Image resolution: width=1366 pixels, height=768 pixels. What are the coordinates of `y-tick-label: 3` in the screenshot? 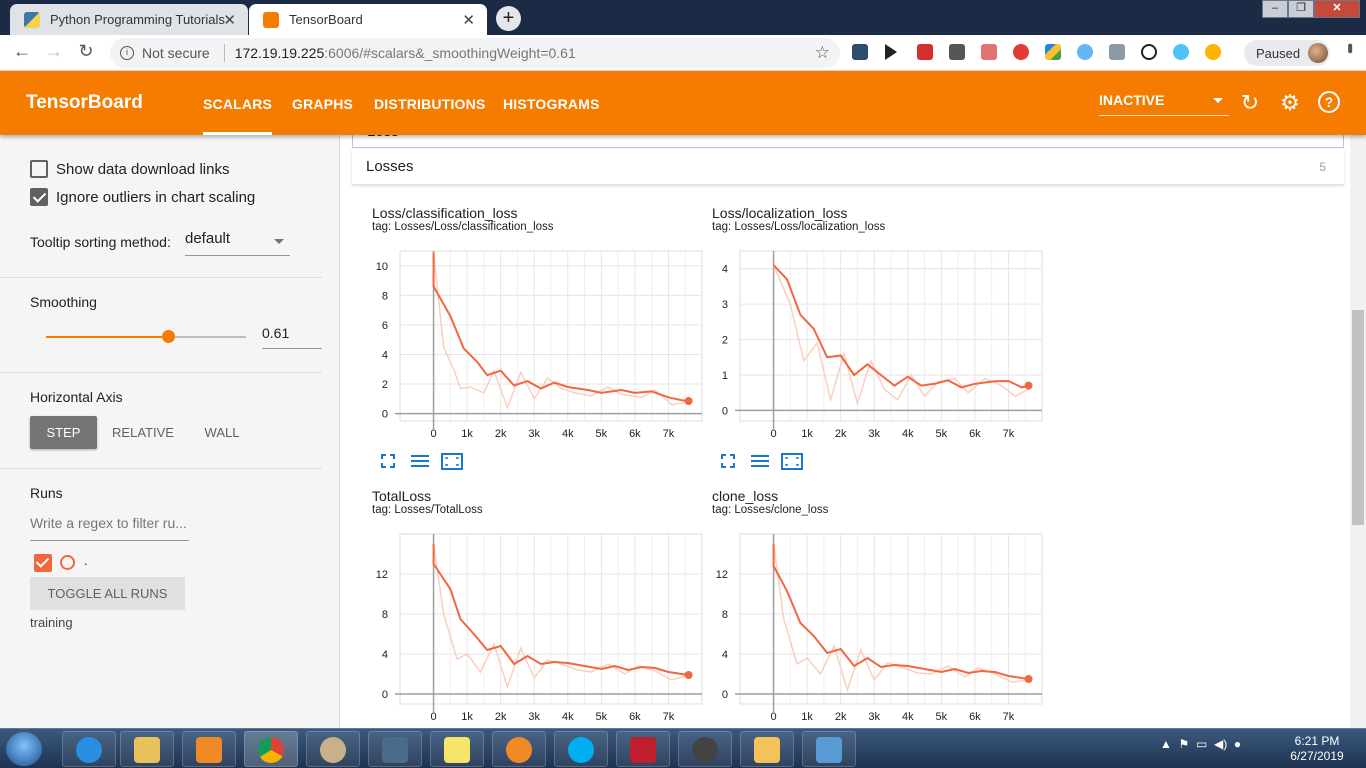 It's located at (725, 305).